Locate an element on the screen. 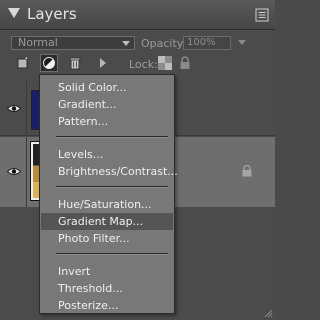  delete-layer-button is located at coordinates (75, 63).